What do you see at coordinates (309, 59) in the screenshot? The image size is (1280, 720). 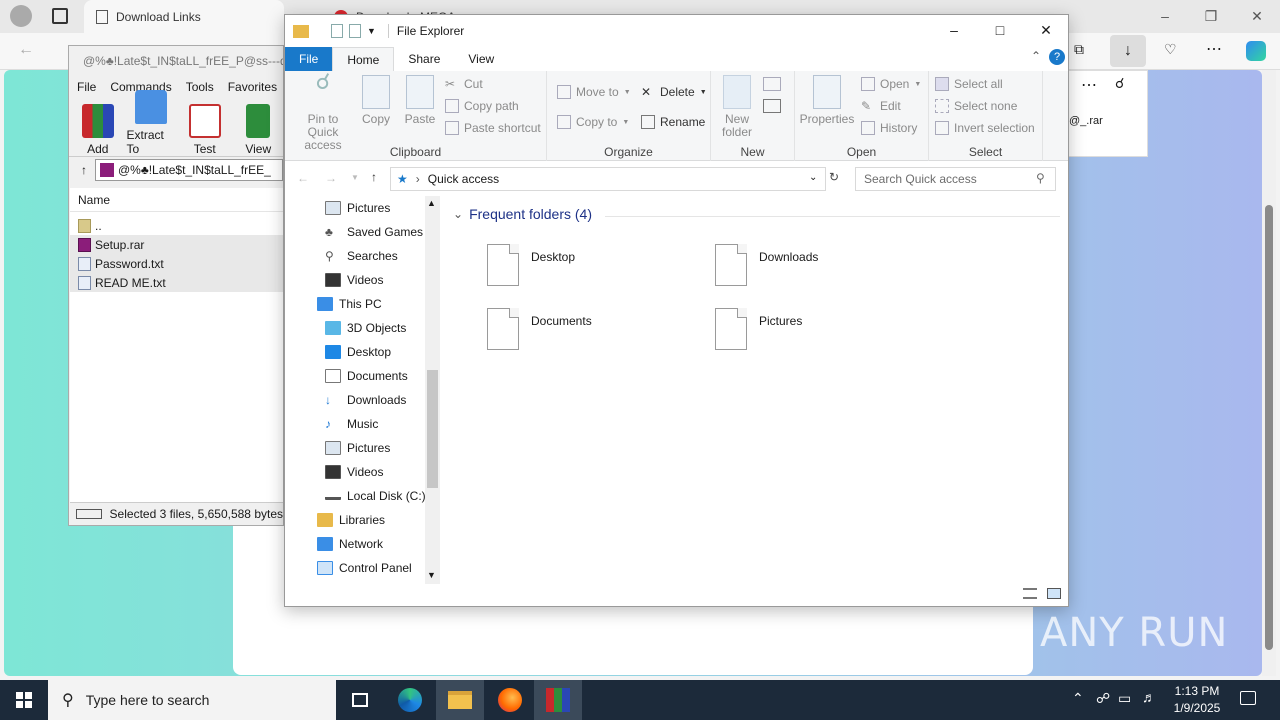 I see `tab-file: File` at bounding box center [309, 59].